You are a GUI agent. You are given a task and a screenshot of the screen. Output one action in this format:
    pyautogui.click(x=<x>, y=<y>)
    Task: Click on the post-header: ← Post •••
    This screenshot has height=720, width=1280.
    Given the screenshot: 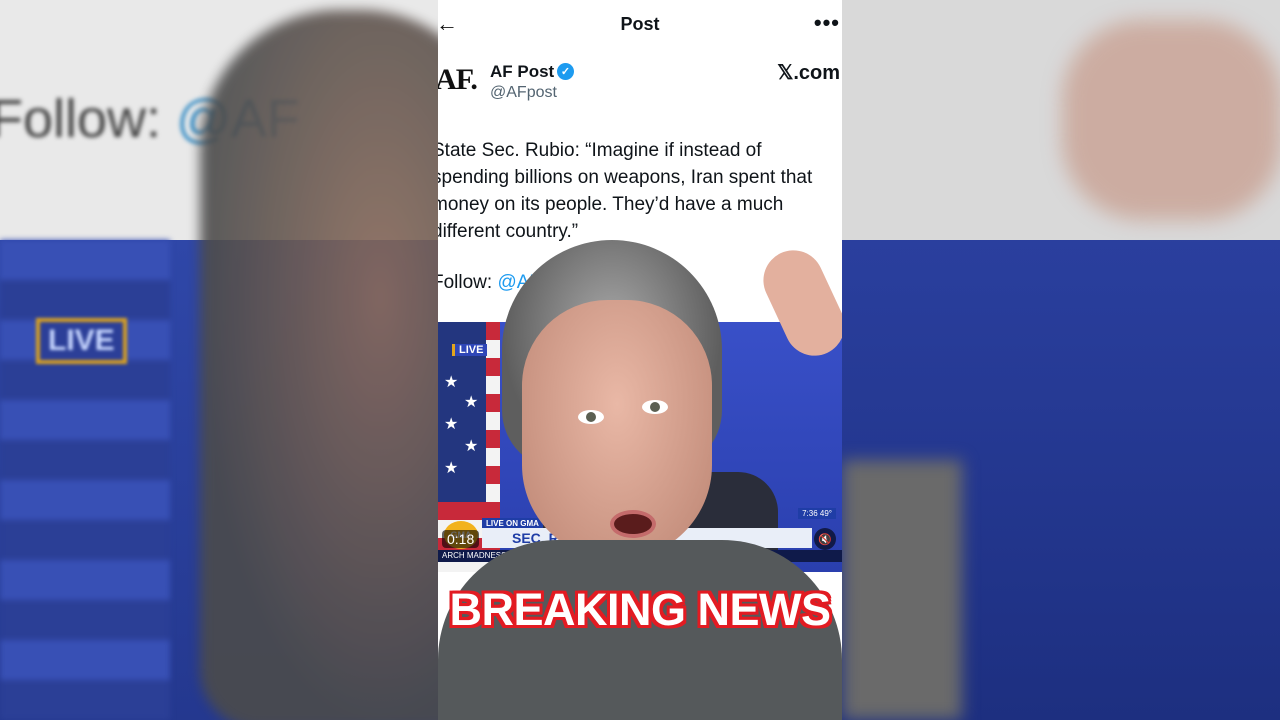 What is the action you would take?
    pyautogui.click(x=640, y=24)
    